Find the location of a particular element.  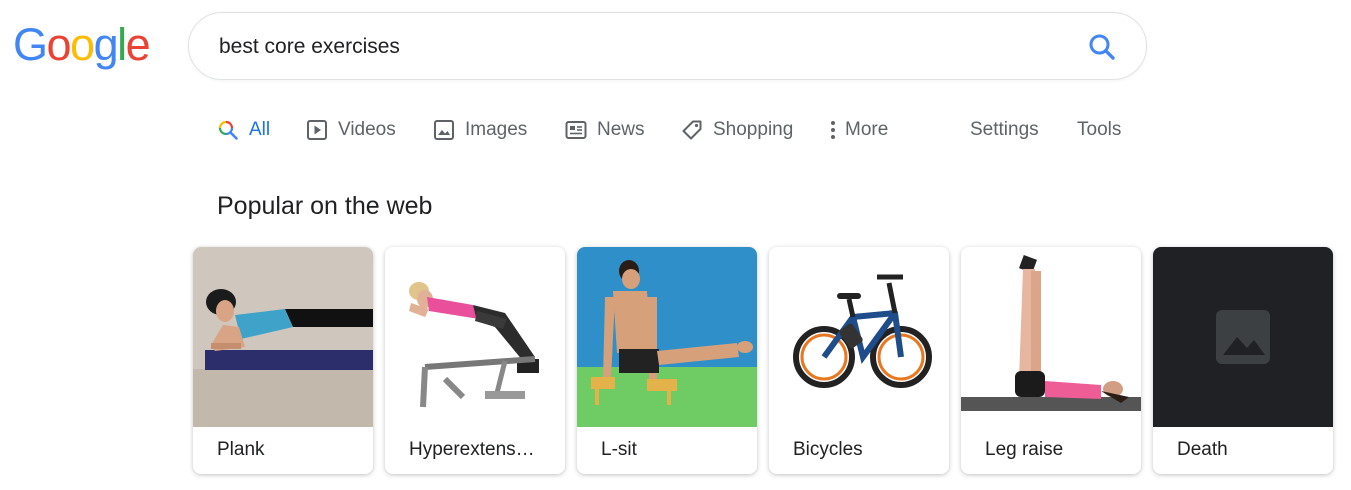

card-label: Death is located at coordinates (1202, 449).